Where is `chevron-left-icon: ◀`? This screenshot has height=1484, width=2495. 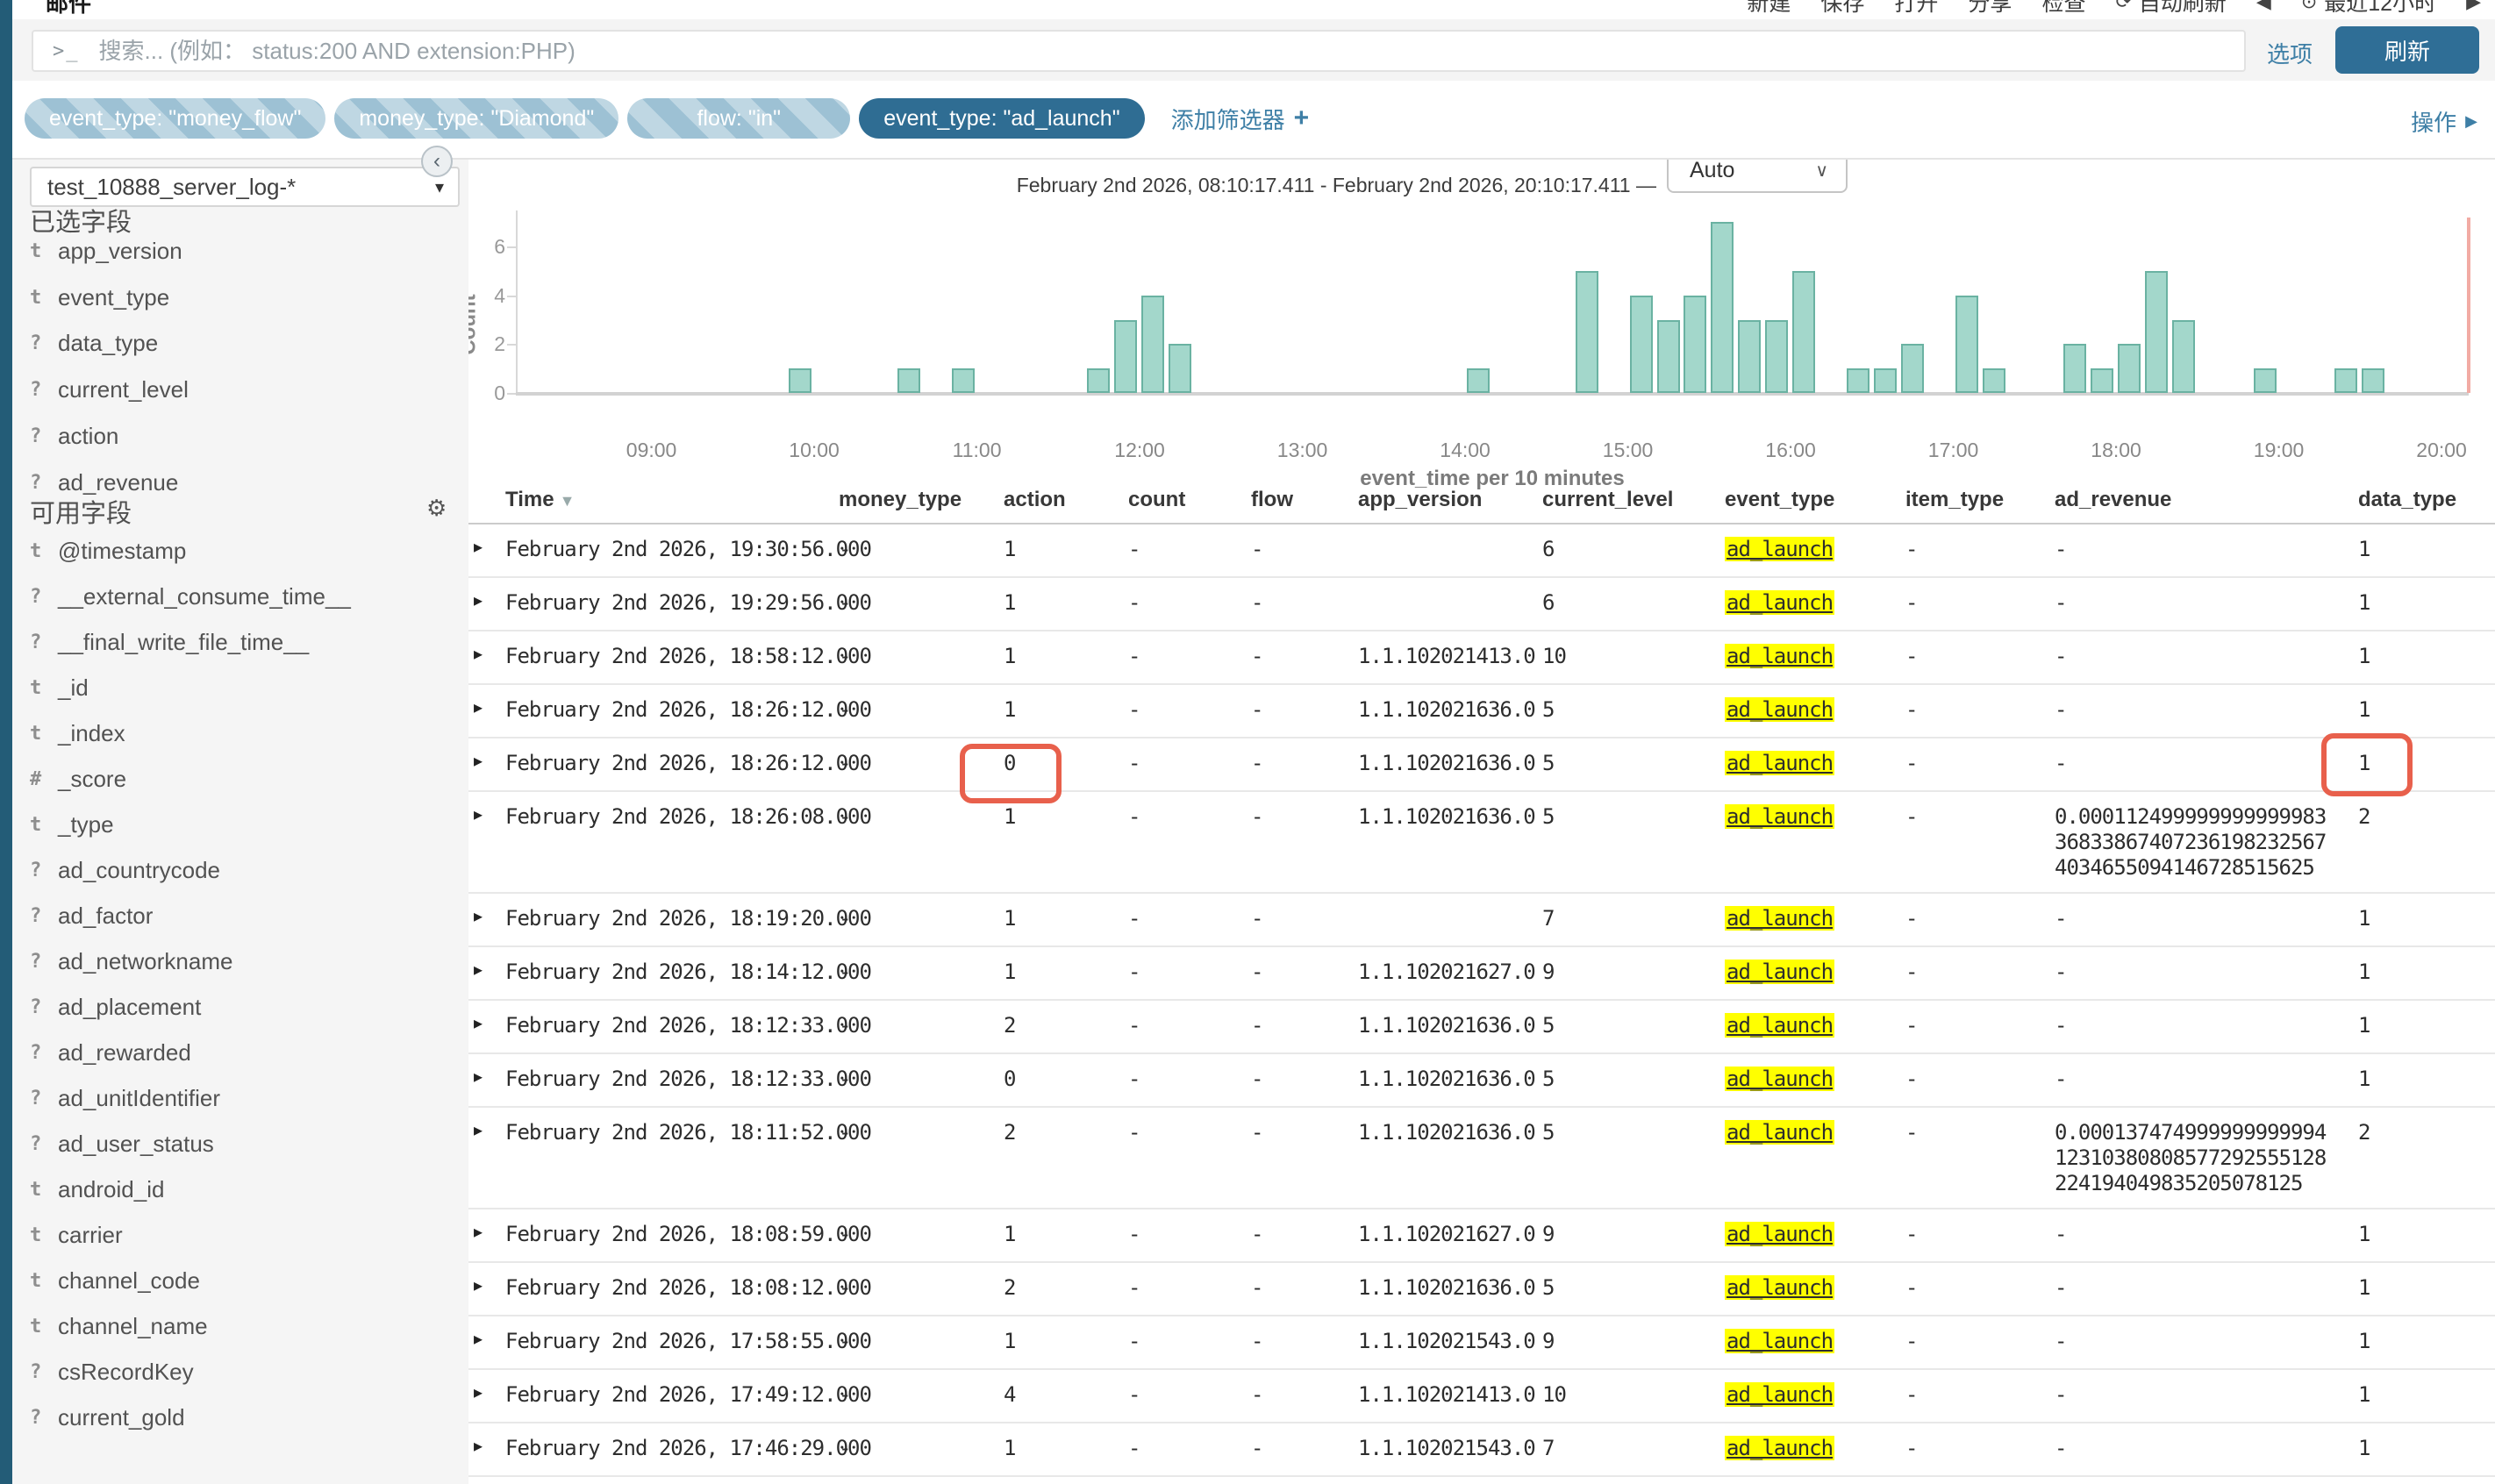
chevron-left-icon: ◀ is located at coordinates (2263, 9).